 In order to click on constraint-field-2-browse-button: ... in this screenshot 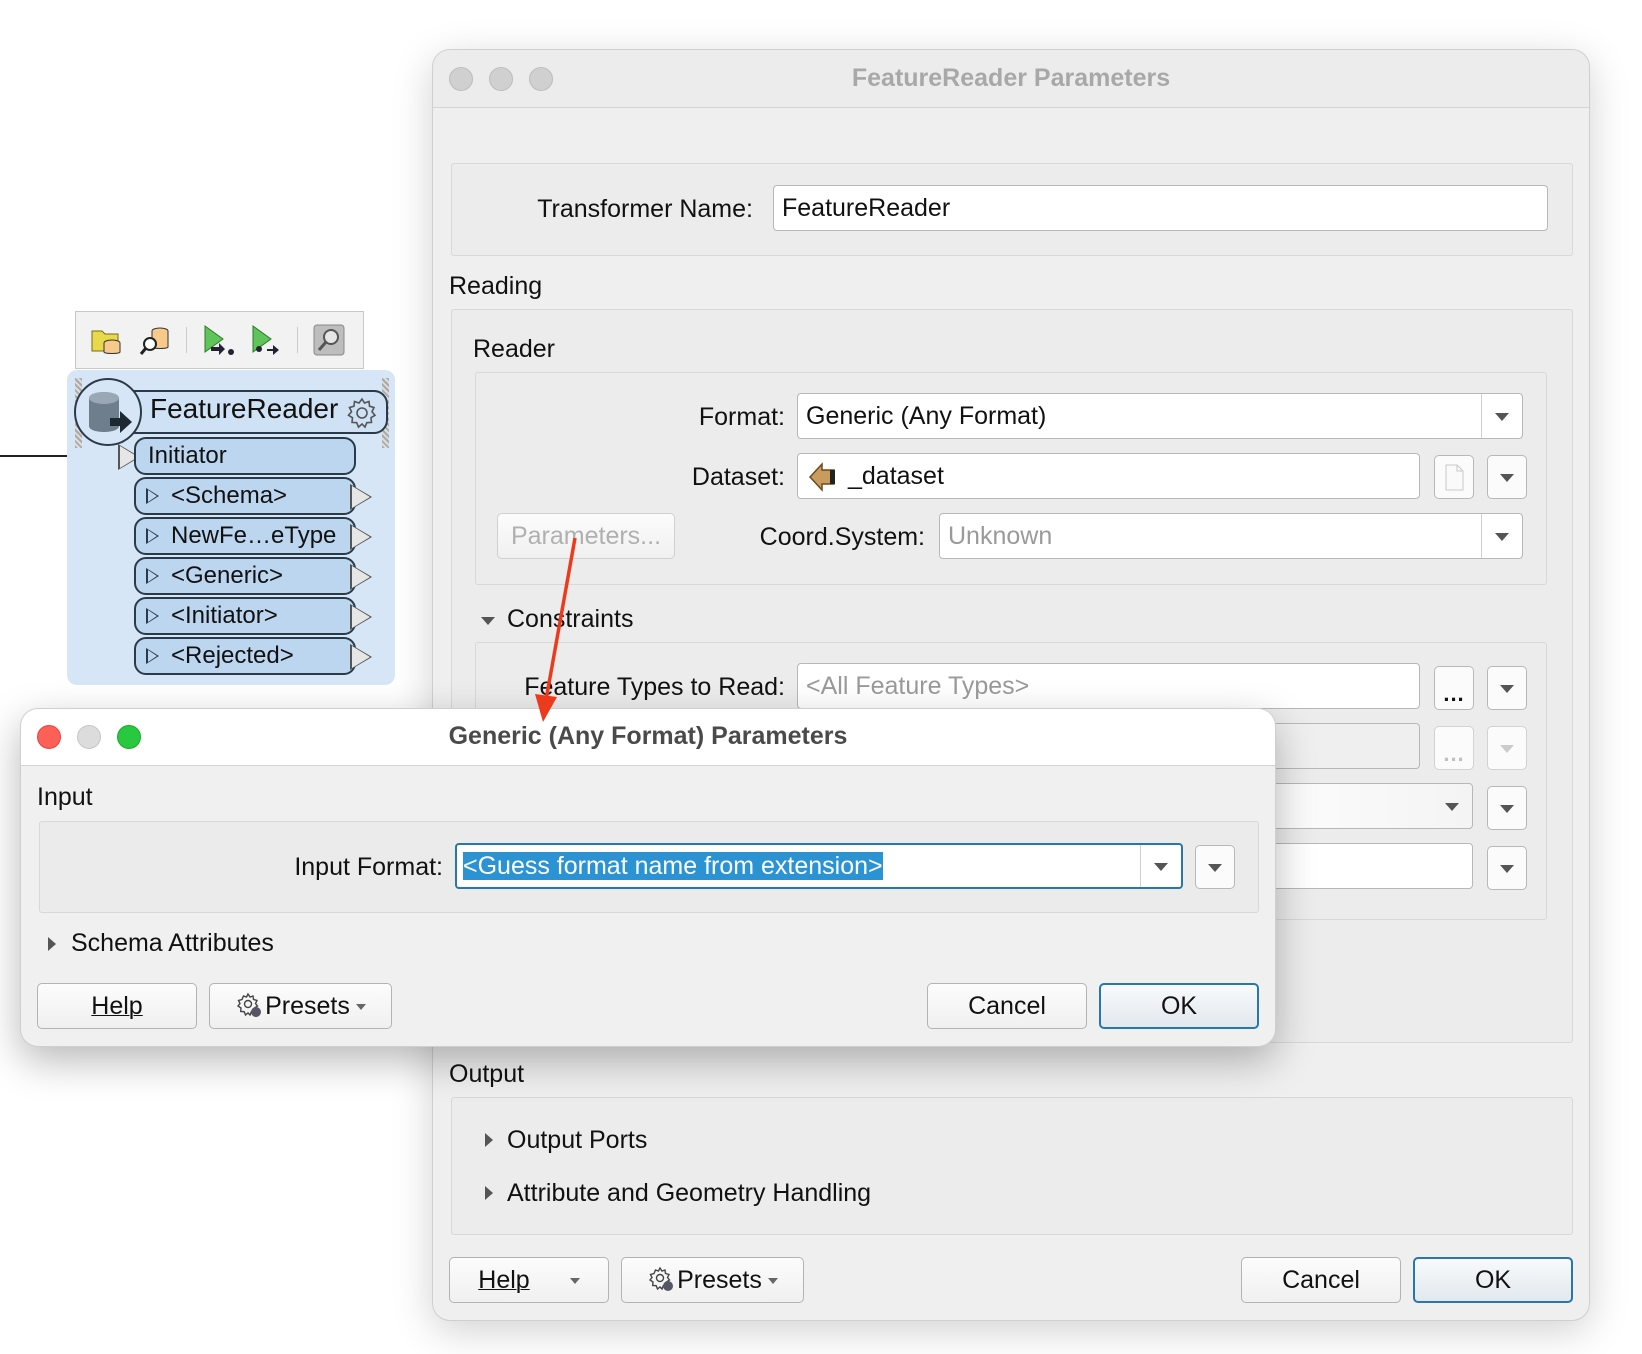, I will do `click(1454, 748)`.